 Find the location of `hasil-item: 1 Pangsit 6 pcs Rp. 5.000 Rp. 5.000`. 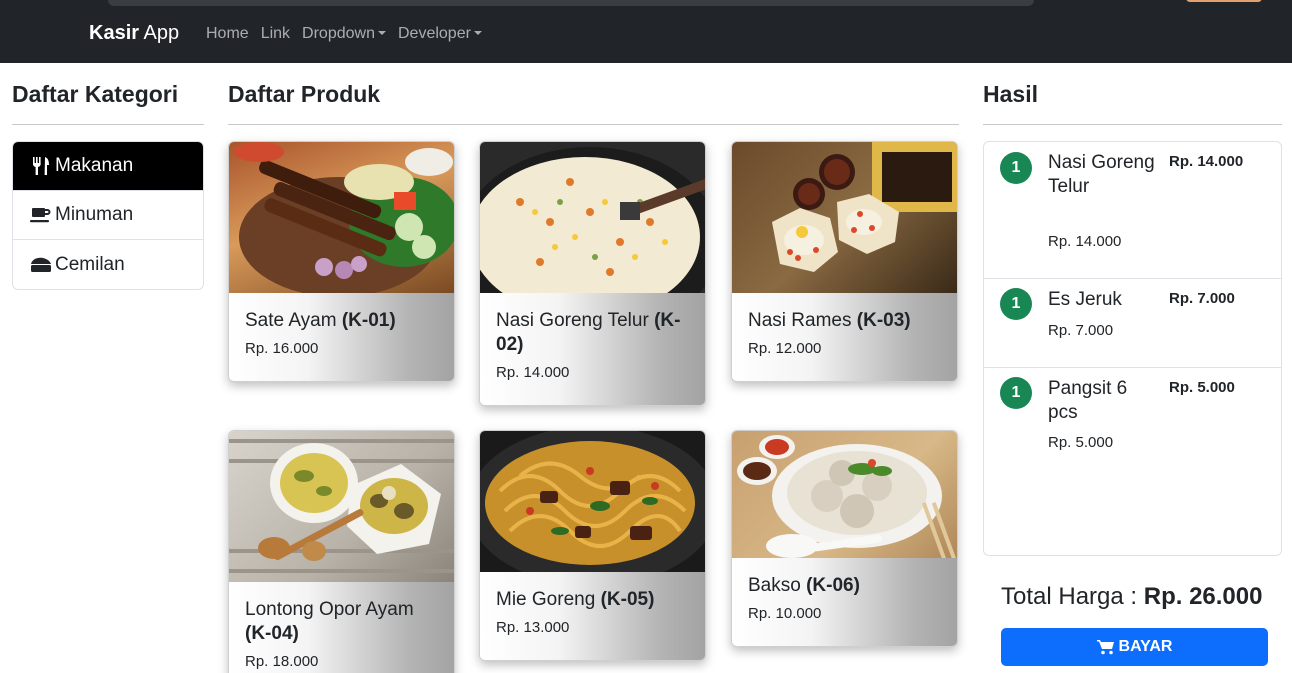

hasil-item: 1 Pangsit 6 pcs Rp. 5.000 Rp. 5.000 is located at coordinates (1132, 423).